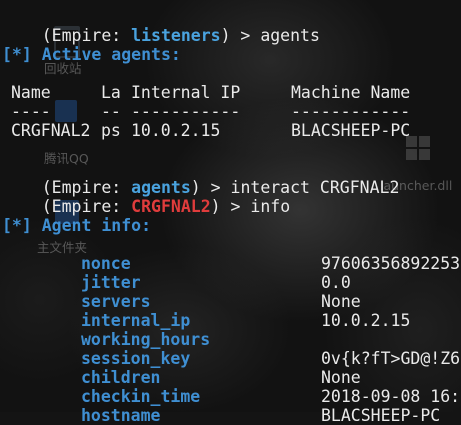  Describe the element at coordinates (290, 35) in the screenshot. I see `command-text: agents` at that location.